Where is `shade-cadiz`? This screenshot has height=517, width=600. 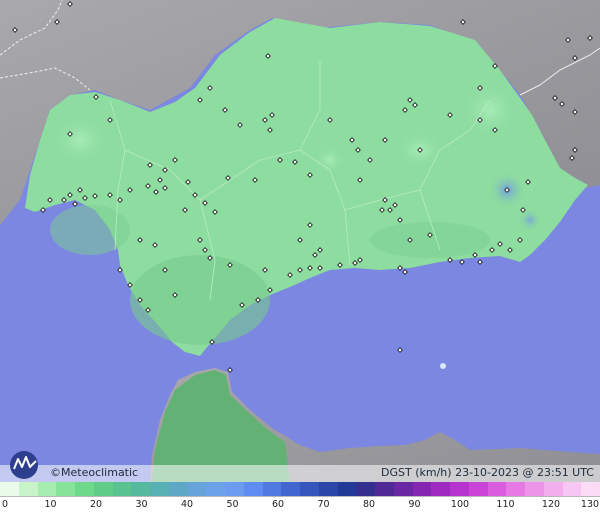 shade-cadiz is located at coordinates (200, 300).